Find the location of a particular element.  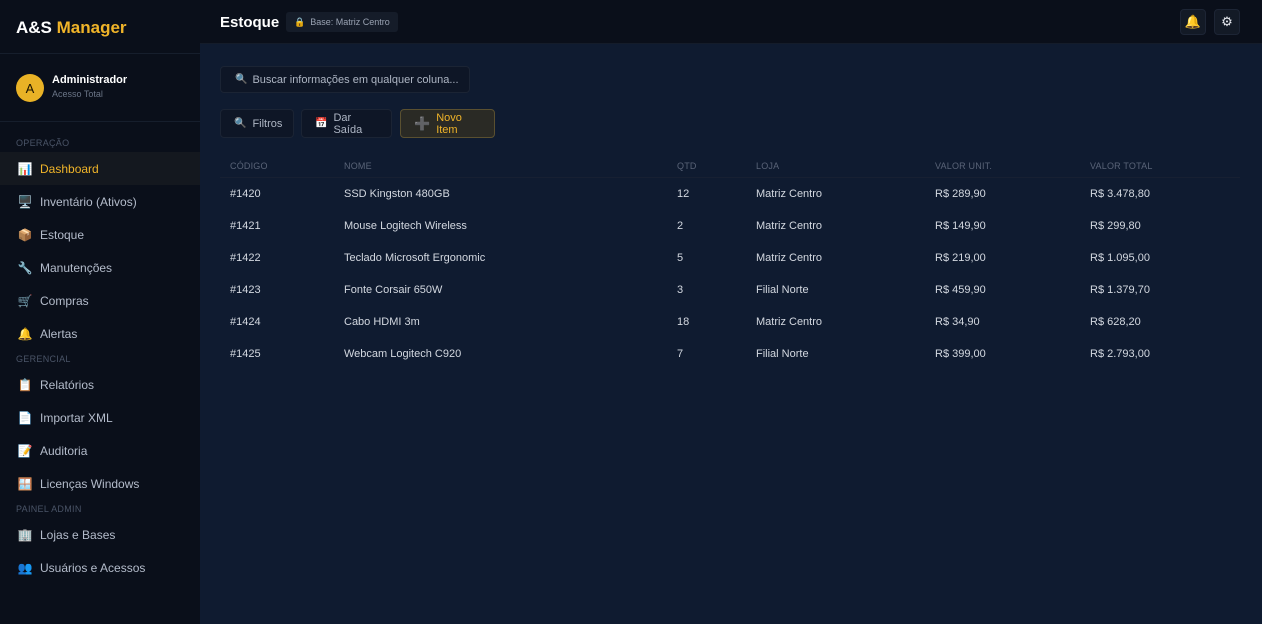

table-cell: R$ 2.793,00 is located at coordinates (1120, 354).